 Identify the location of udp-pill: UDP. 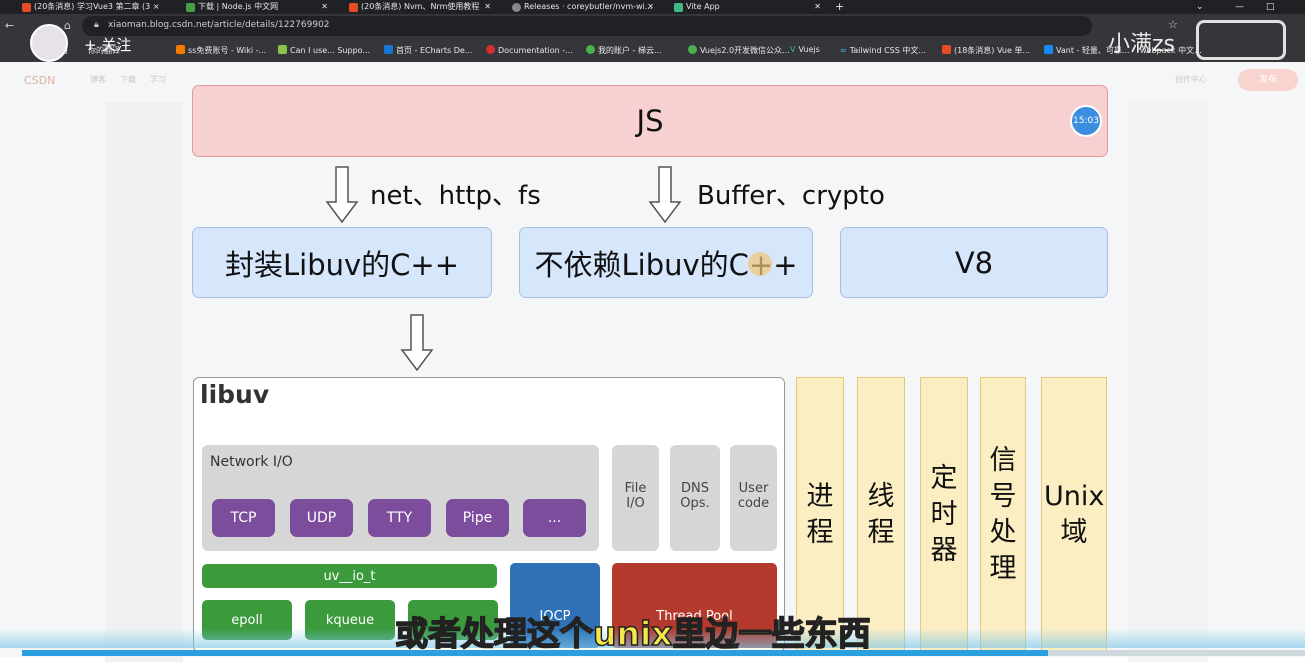
(321, 518).